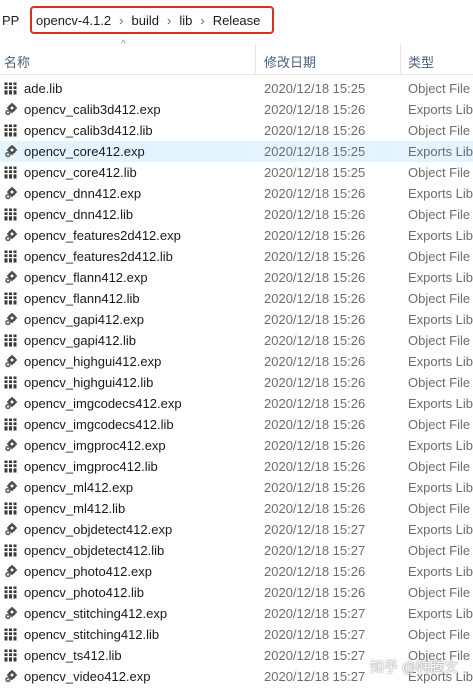 The width and height of the screenshot is (473, 691). I want to click on breadcrumb: opencv-4.1.2 › build › lib › Release, so click(152, 20).